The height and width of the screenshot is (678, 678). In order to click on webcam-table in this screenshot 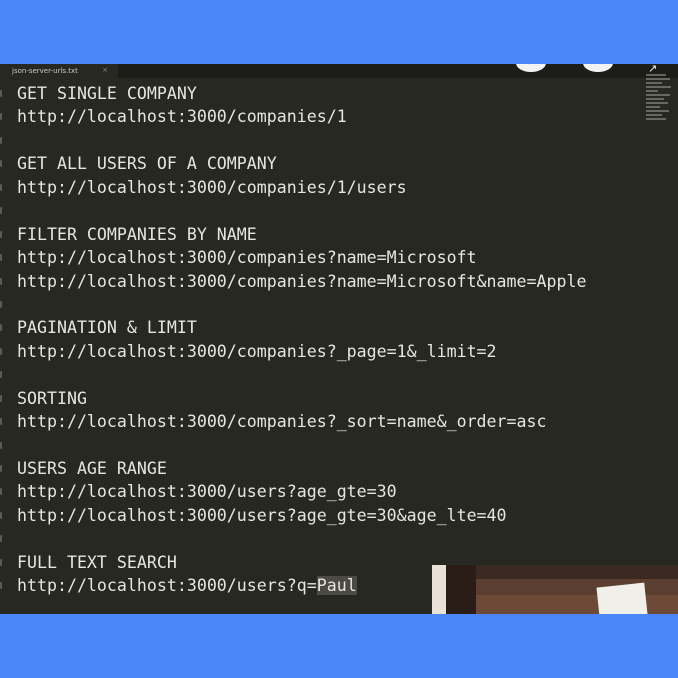, I will do `click(577, 604)`.